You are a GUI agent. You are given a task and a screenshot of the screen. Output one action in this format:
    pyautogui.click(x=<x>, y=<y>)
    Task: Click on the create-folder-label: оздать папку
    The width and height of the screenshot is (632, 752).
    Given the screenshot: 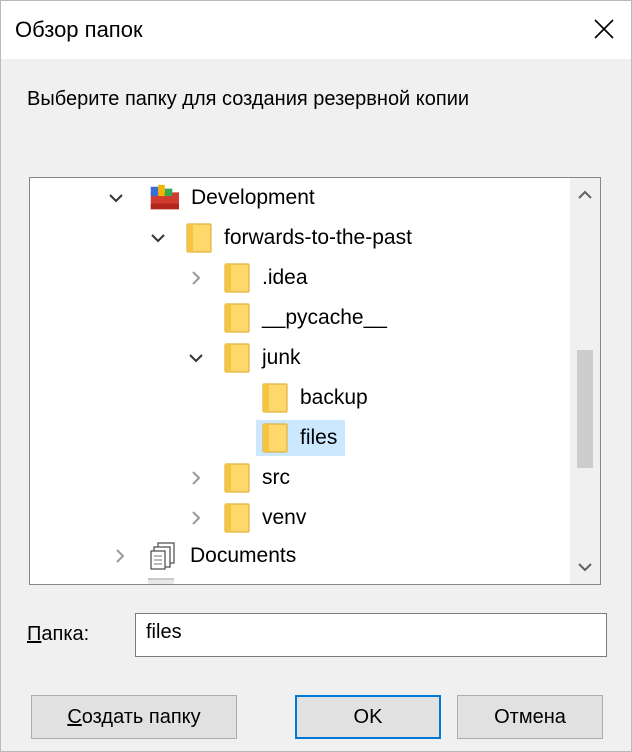 What is the action you would take?
    pyautogui.click(x=141, y=716)
    